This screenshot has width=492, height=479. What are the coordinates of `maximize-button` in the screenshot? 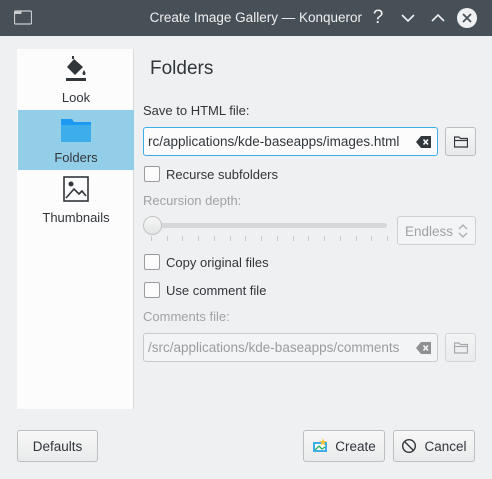 It's located at (438, 18).